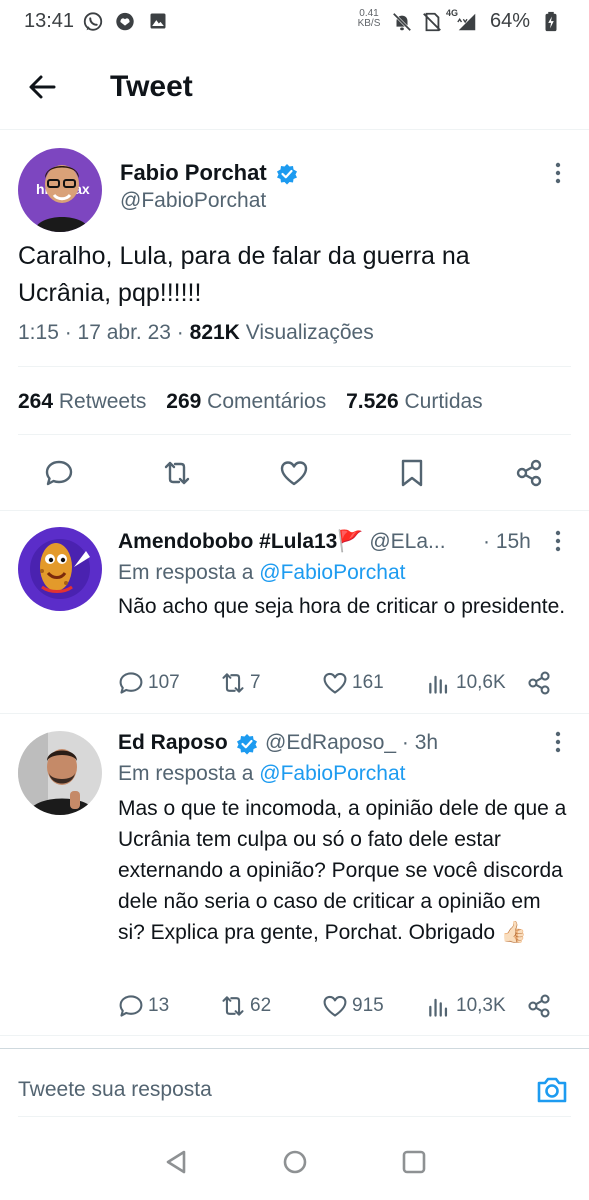 Image resolution: width=589 pixels, height=1200 pixels. I want to click on author-avatar: hbomax, so click(60, 190).